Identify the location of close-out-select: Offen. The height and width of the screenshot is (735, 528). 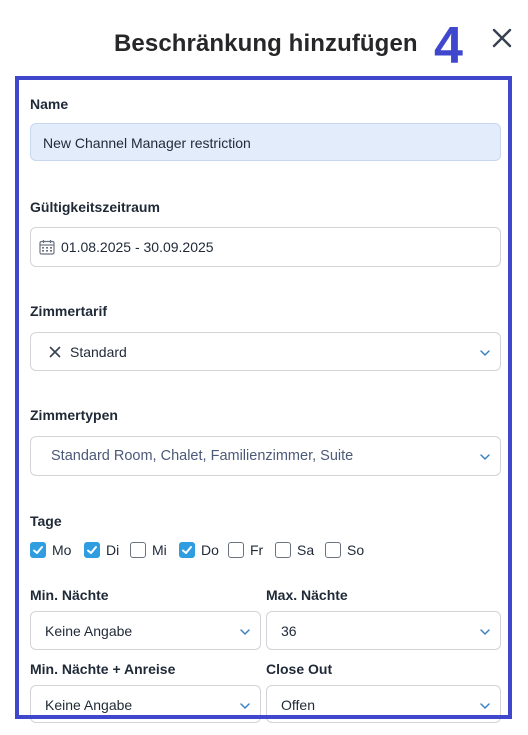
(383, 704).